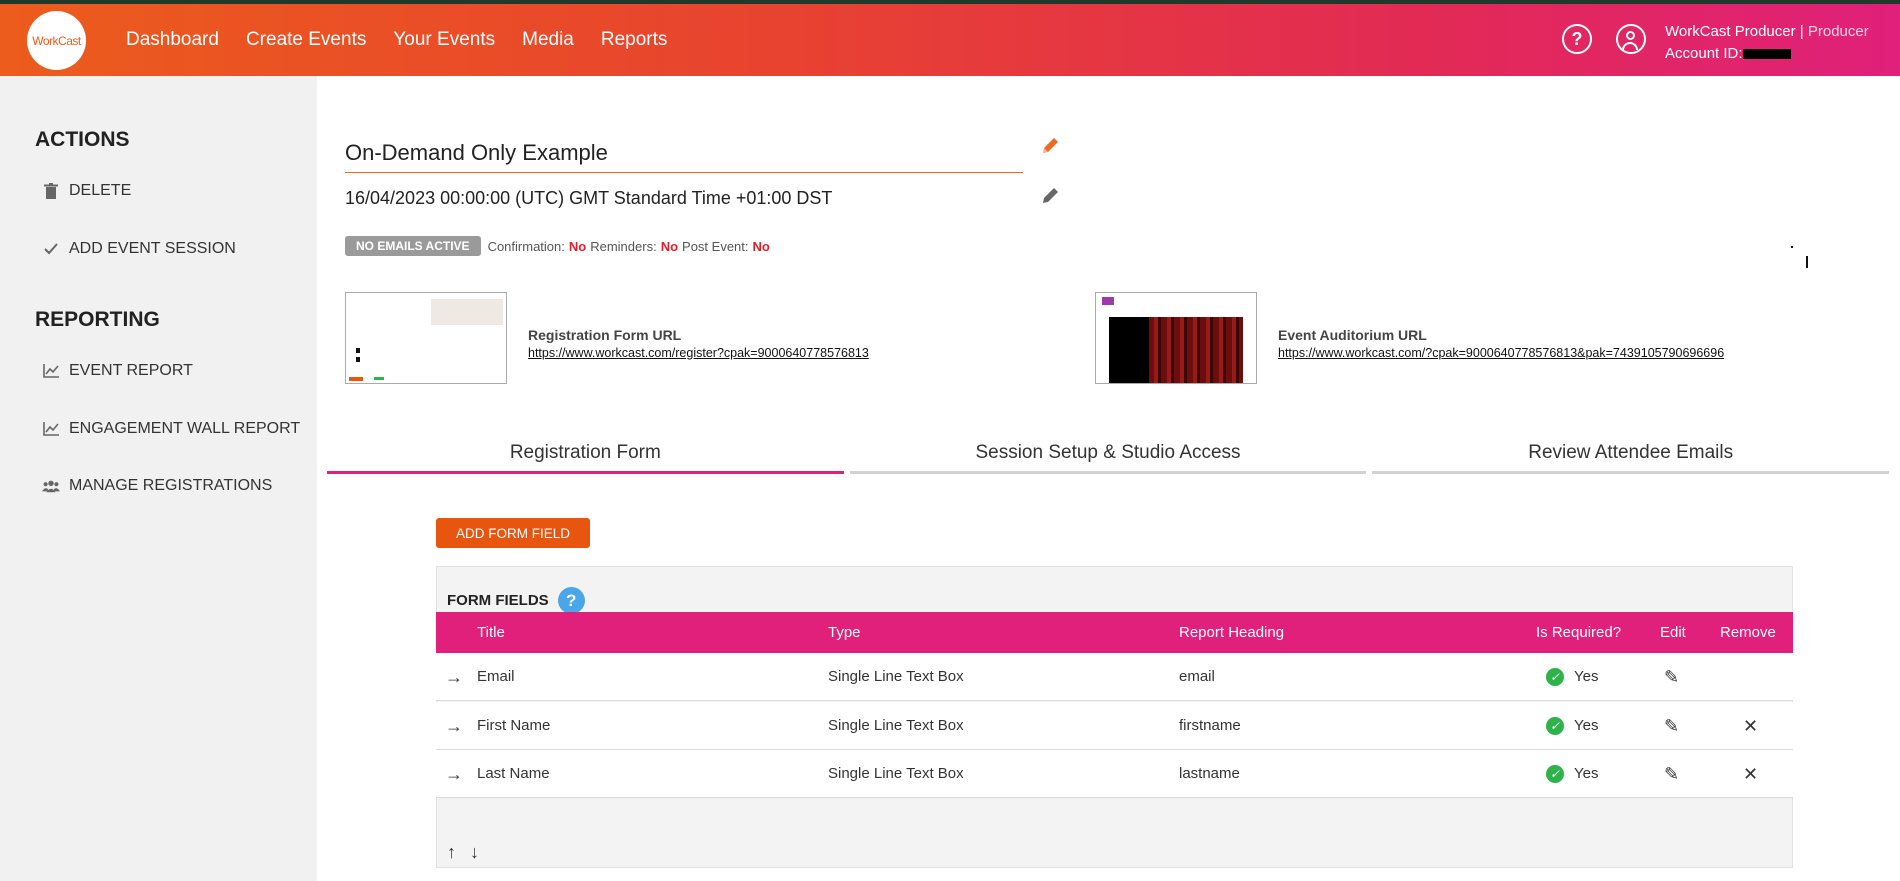  Describe the element at coordinates (1050, 146) in the screenshot. I see `edit-title-pencil-icon` at that location.